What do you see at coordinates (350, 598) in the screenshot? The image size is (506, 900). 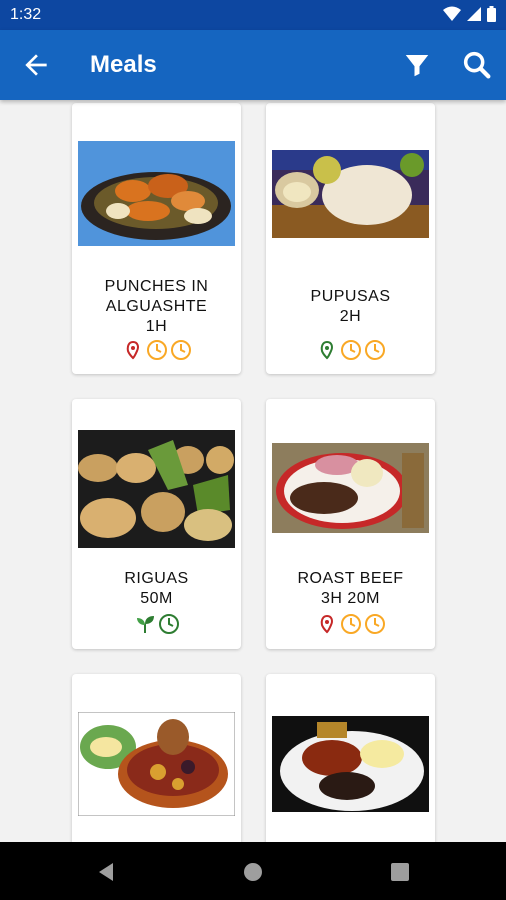 I see `meal-time: 3H 20M` at bounding box center [350, 598].